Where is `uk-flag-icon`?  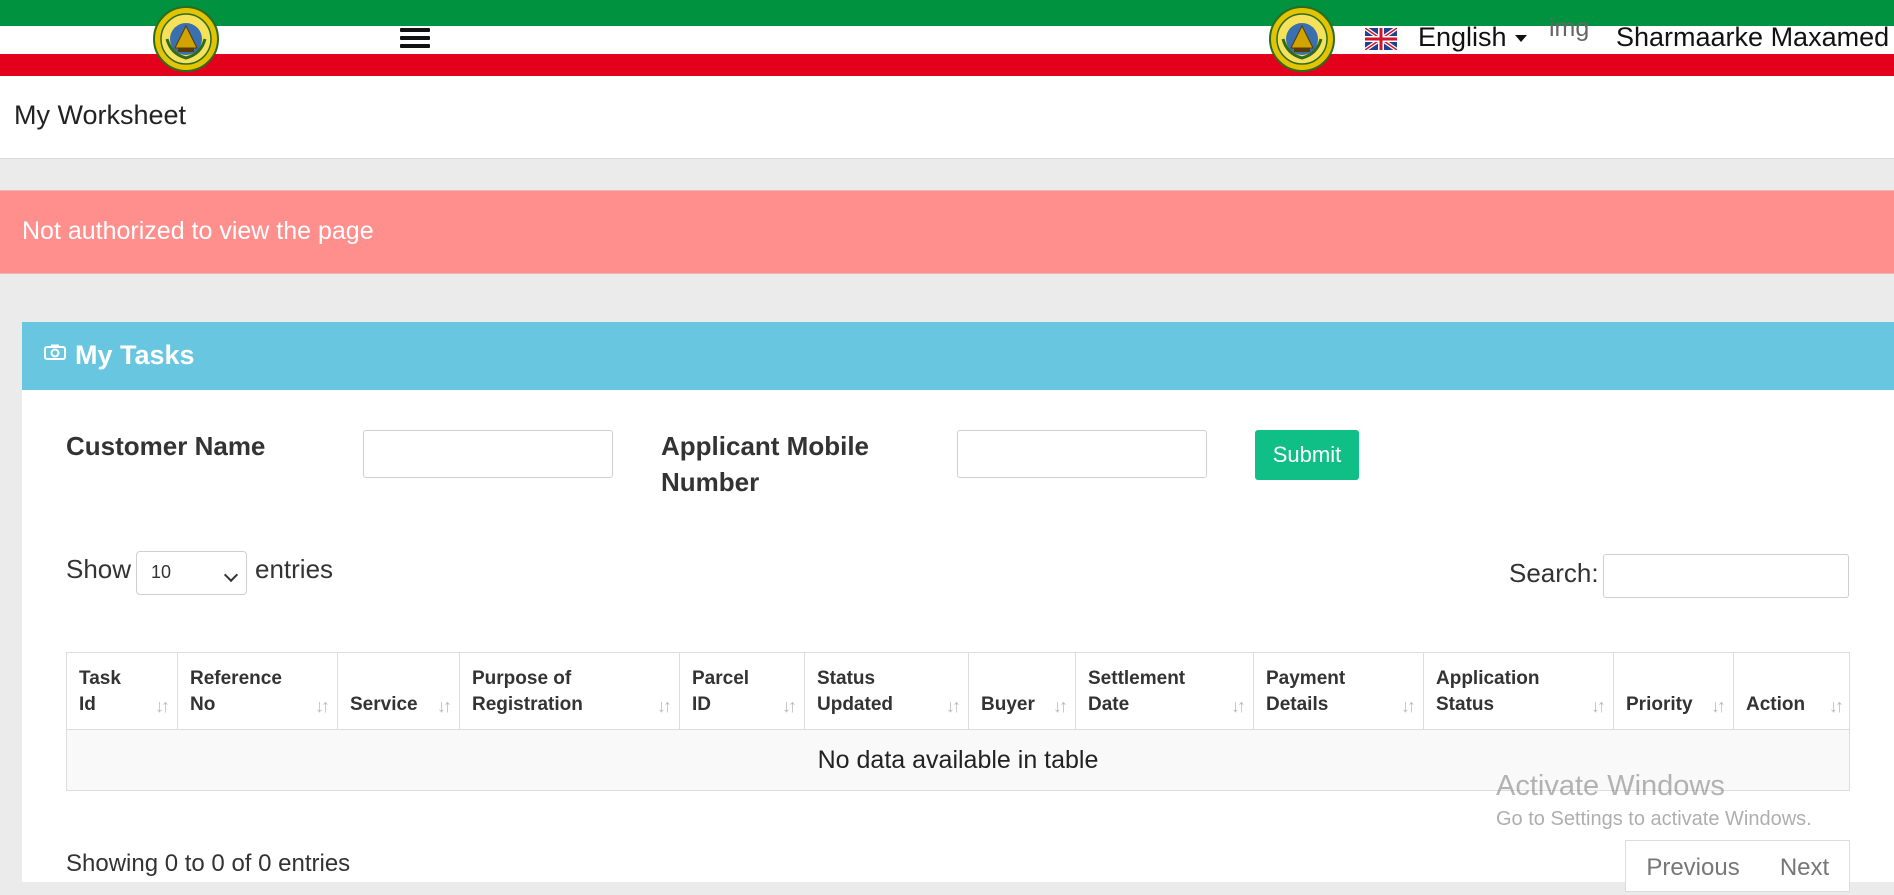
uk-flag-icon is located at coordinates (1381, 39).